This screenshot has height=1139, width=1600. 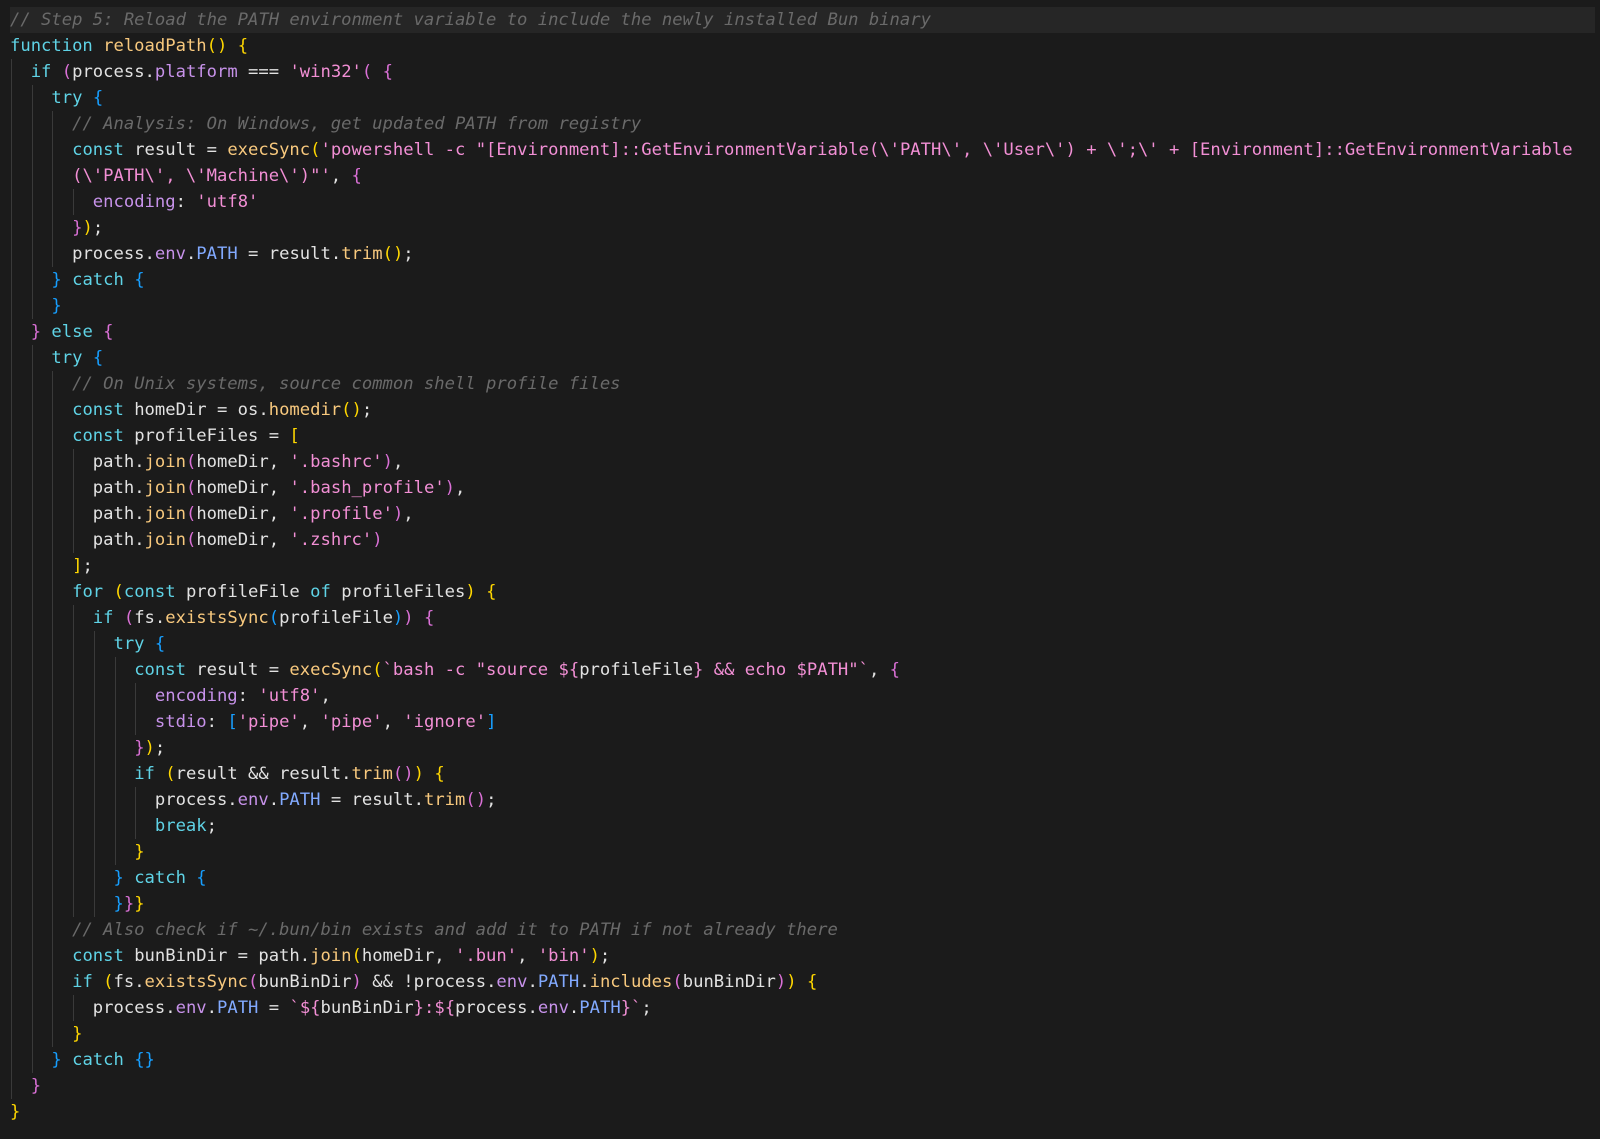 I want to click on code-line: encoding: 'utf8',, so click(x=802, y=696).